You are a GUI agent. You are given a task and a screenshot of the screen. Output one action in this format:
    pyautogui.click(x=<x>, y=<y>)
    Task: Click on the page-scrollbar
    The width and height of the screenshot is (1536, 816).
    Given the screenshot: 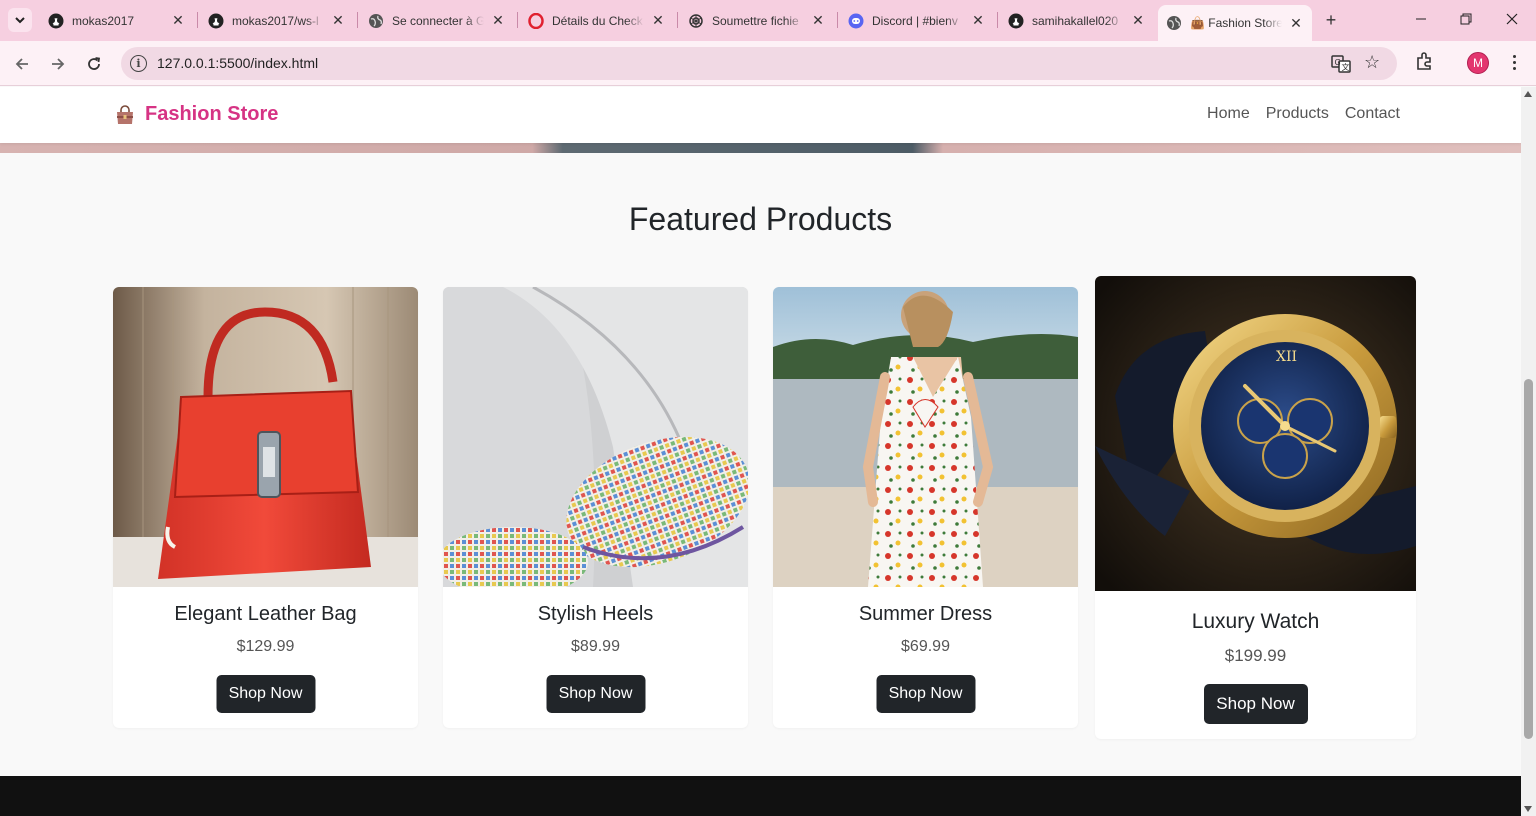 What is the action you would take?
    pyautogui.click(x=1528, y=451)
    